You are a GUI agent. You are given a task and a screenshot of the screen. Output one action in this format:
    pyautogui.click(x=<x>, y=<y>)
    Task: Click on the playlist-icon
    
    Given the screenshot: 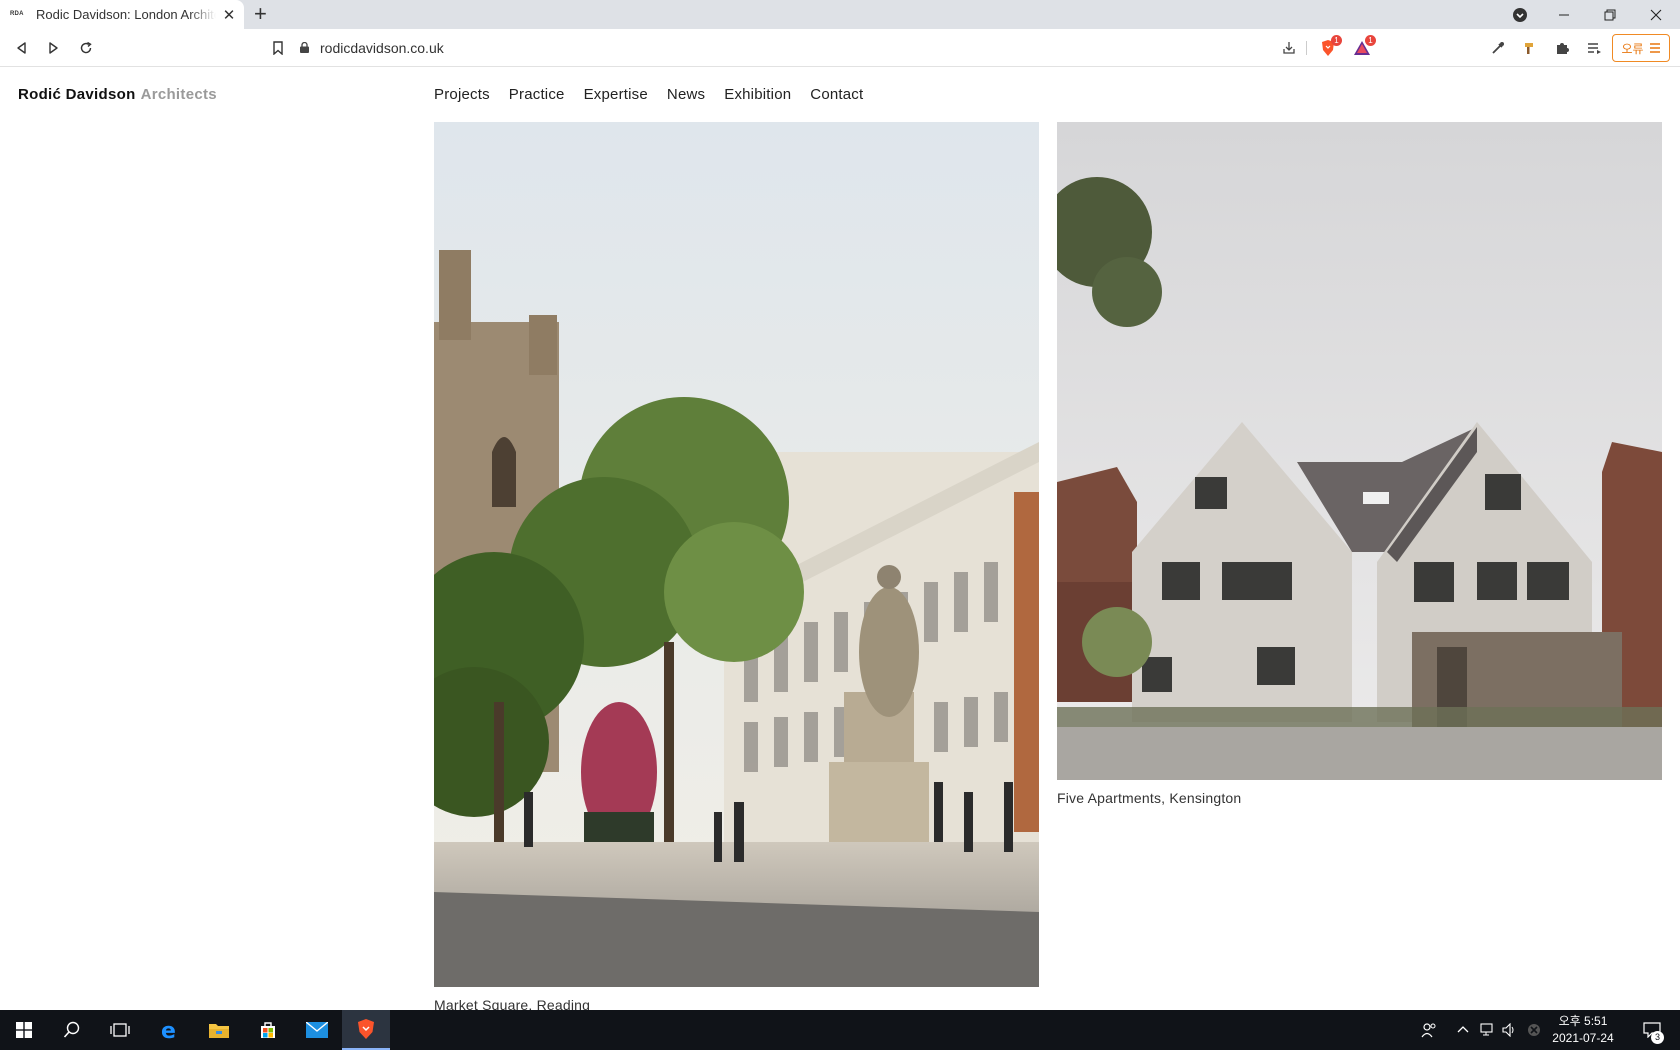 What is the action you would take?
    pyautogui.click(x=1594, y=48)
    